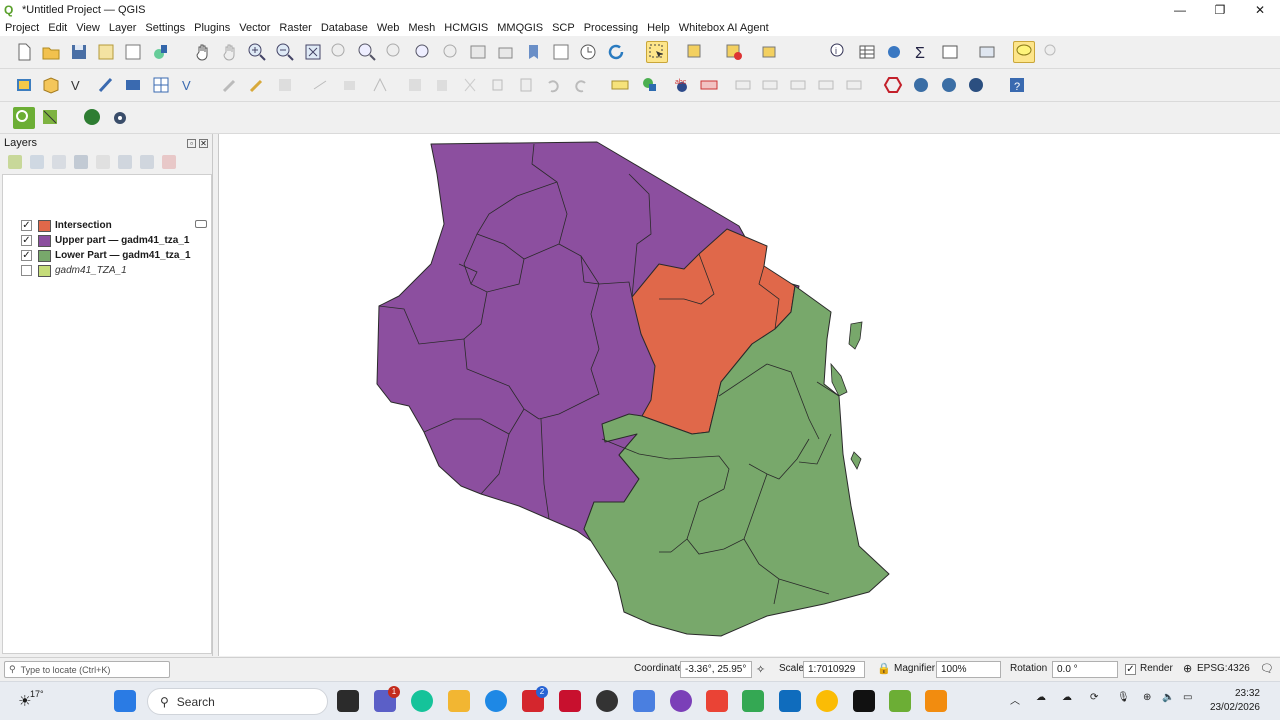 Image resolution: width=1280 pixels, height=720 pixels. What do you see at coordinates (561, 52) in the screenshot?
I see `show-bookmarks-icon` at bounding box center [561, 52].